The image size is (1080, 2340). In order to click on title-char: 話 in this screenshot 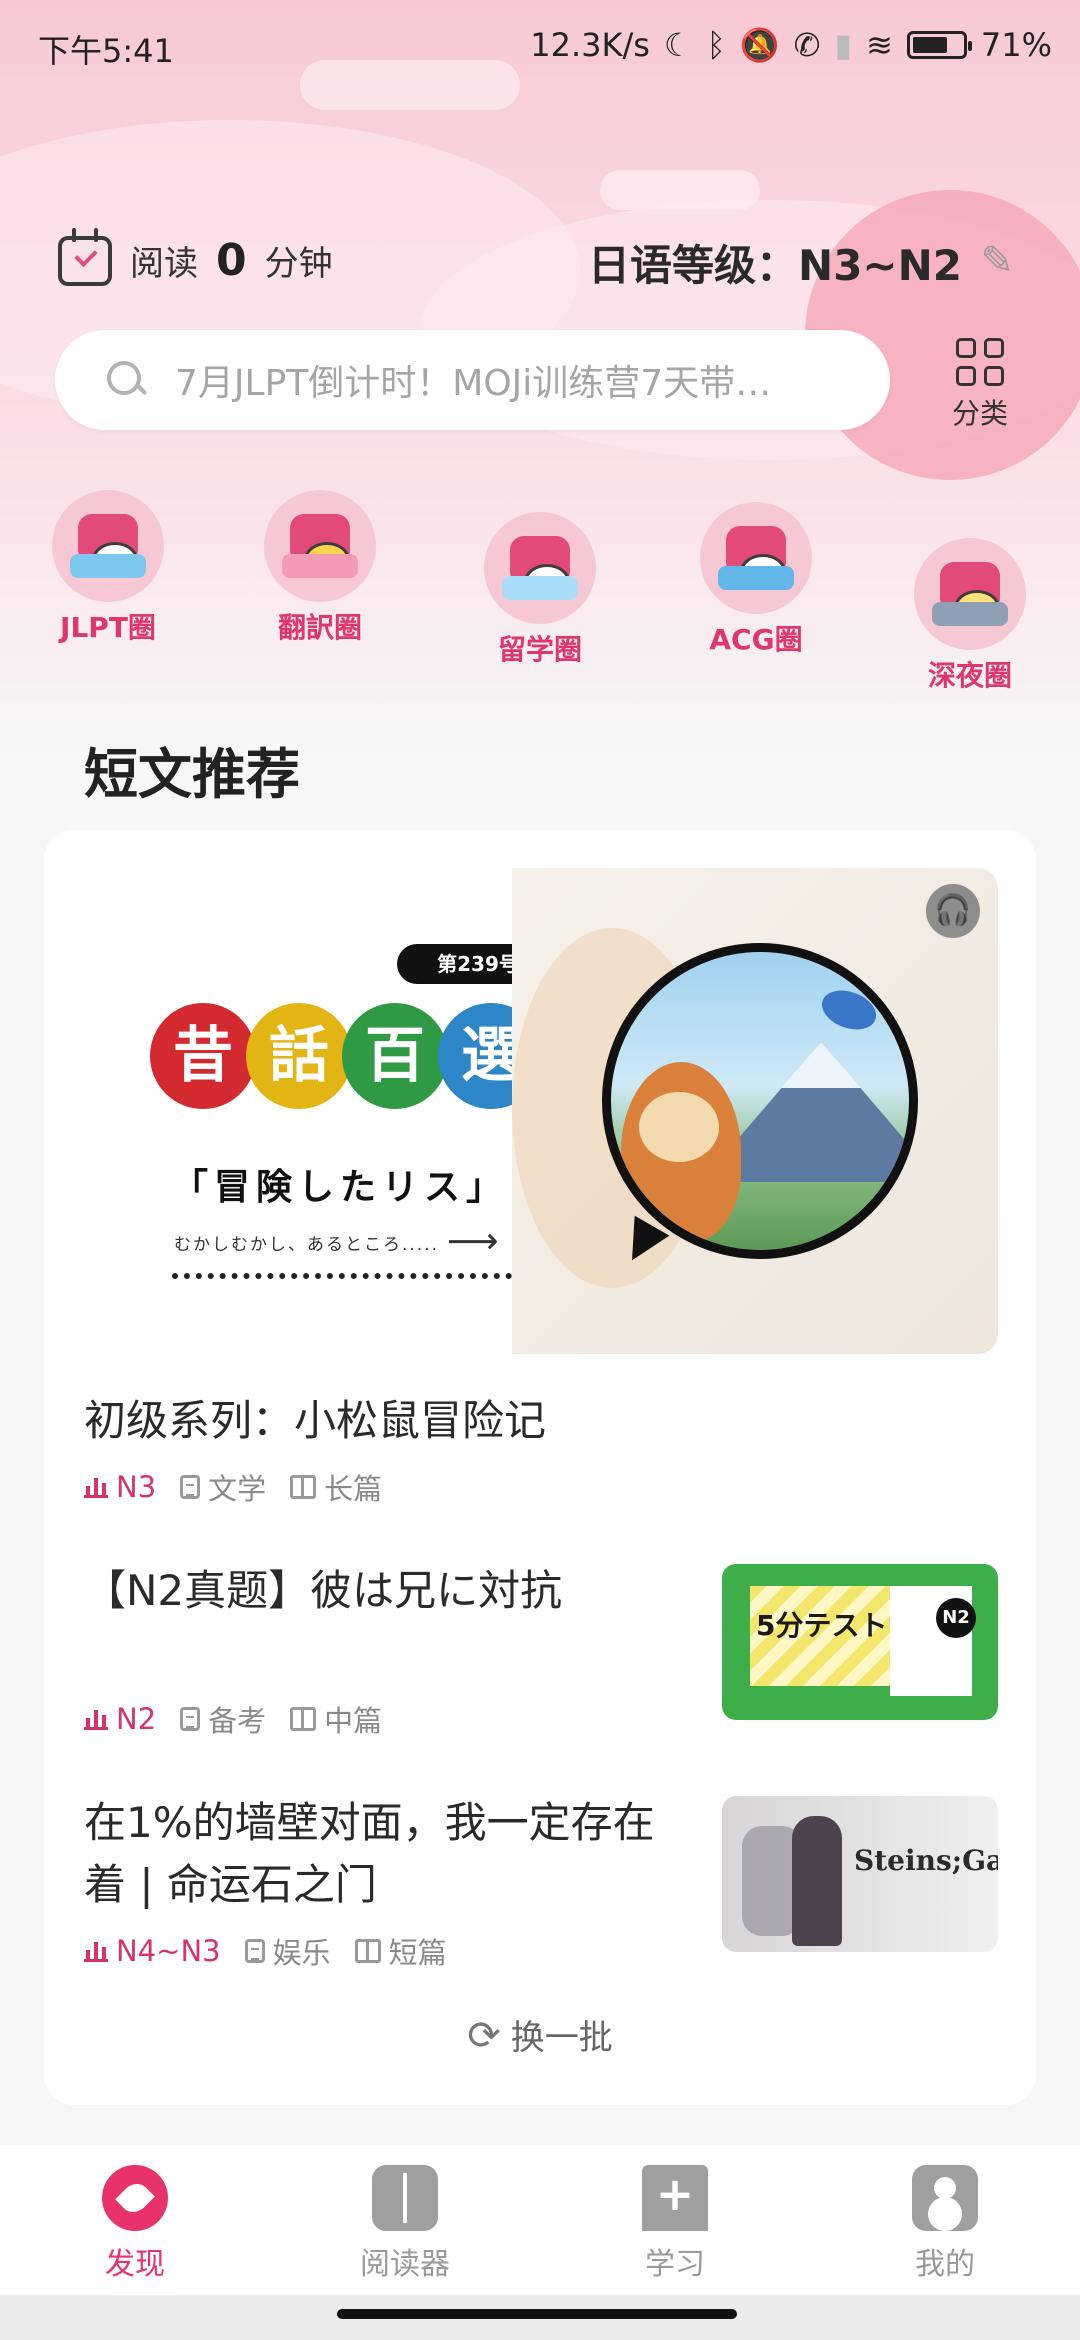, I will do `click(299, 1056)`.